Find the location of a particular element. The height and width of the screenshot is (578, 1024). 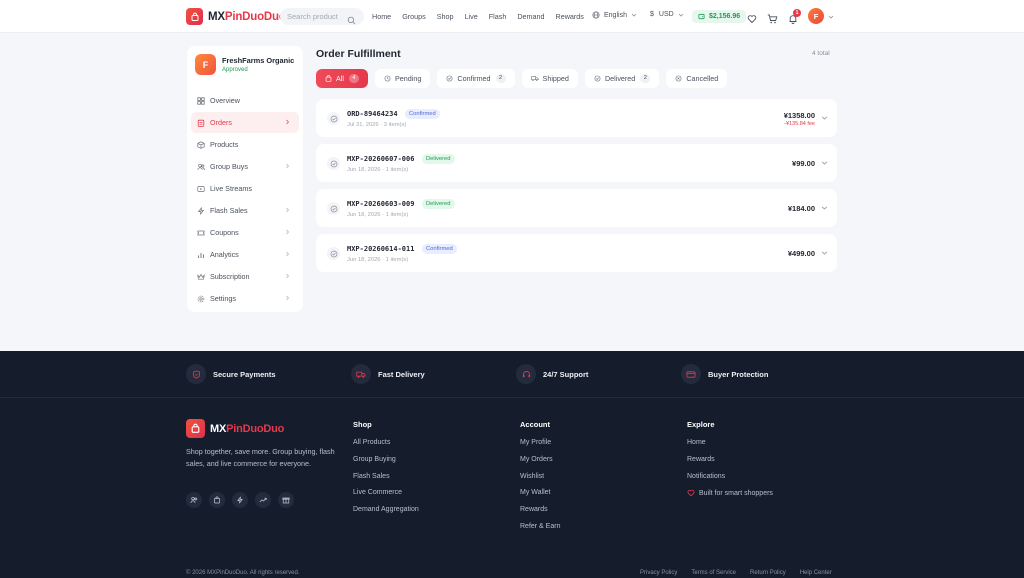

sidebar-item-live-streams: Live Streams is located at coordinates (245, 188).